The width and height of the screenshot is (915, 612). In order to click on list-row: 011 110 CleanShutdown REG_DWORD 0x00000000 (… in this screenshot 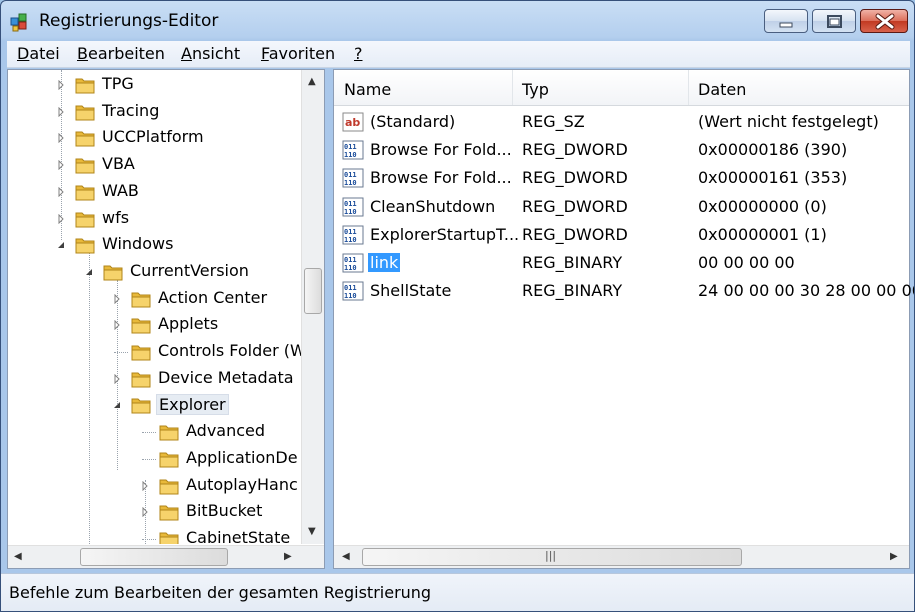, I will do `click(621, 207)`.